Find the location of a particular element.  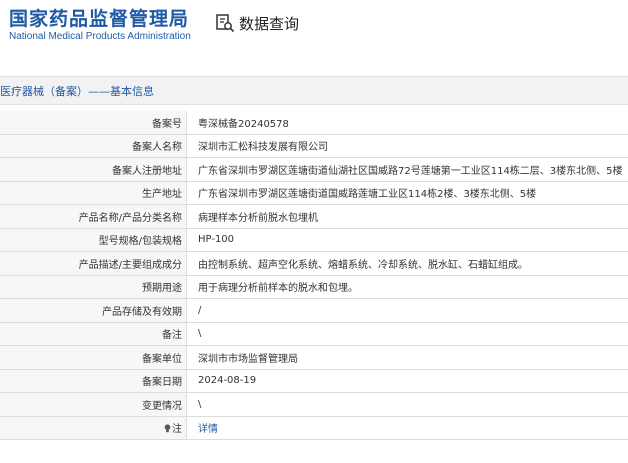

table-row: 备案人名称 深圳市汇松科技发展有限公司 is located at coordinates (314, 146).